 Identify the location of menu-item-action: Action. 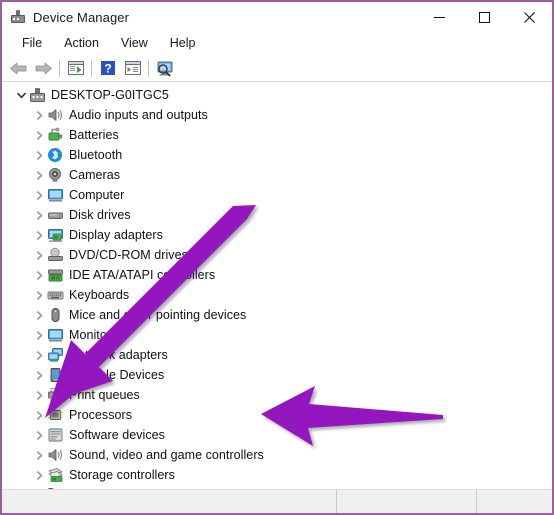
(81, 43).